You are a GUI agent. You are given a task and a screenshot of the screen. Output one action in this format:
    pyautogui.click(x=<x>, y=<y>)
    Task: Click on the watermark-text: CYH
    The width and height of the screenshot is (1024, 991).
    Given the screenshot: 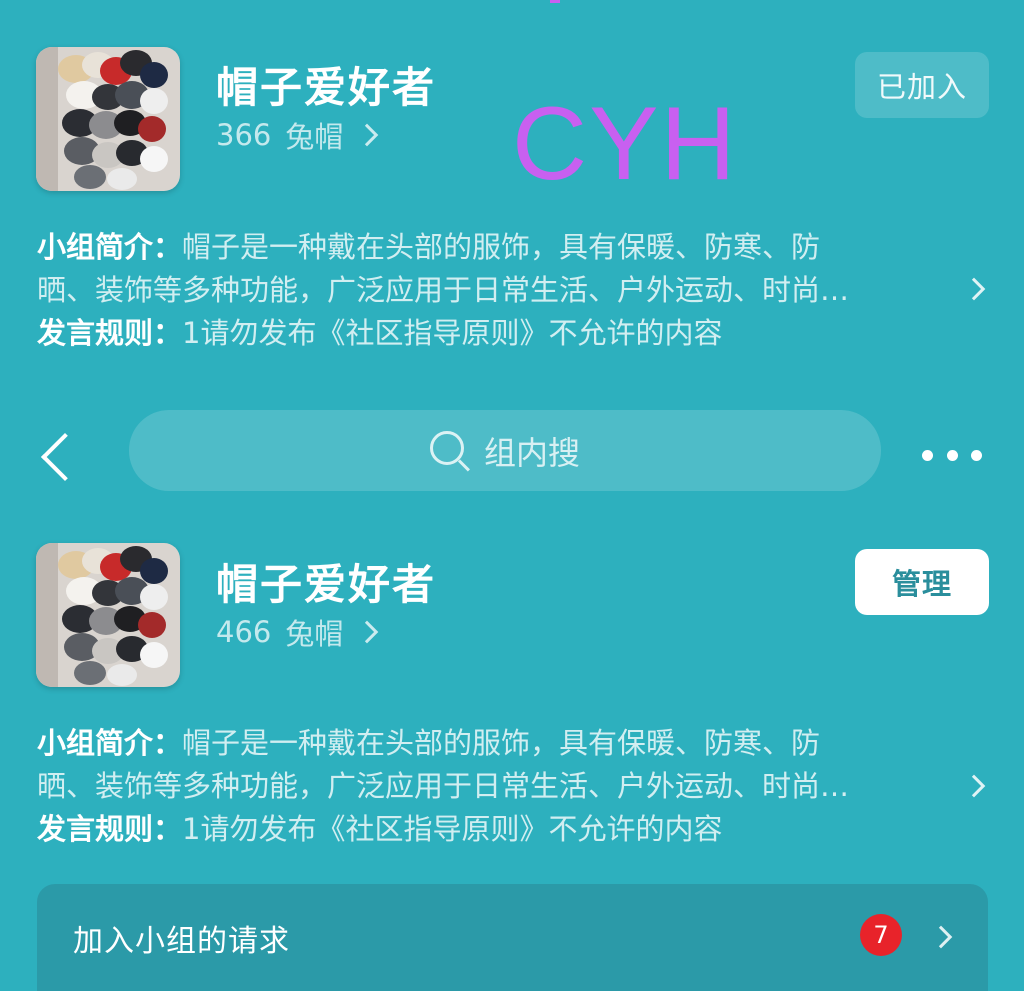 What is the action you would take?
    pyautogui.click(x=625, y=144)
    